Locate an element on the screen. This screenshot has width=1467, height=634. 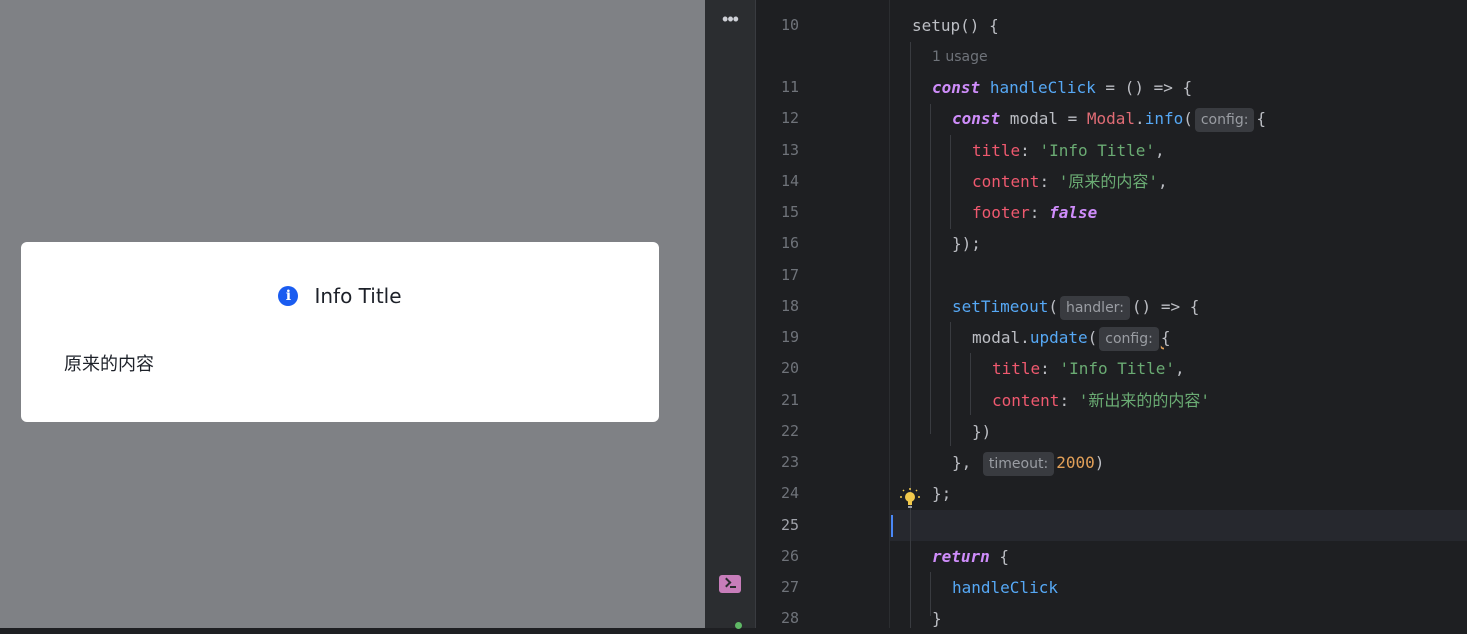
code-token: modal is located at coordinates (996, 337).